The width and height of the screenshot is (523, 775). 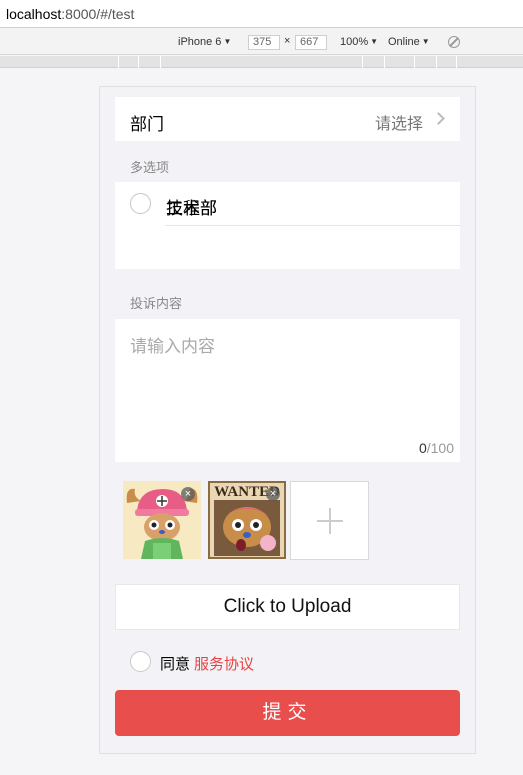 I want to click on address-bar: localhost:8000/#/test, so click(x=261, y=14).